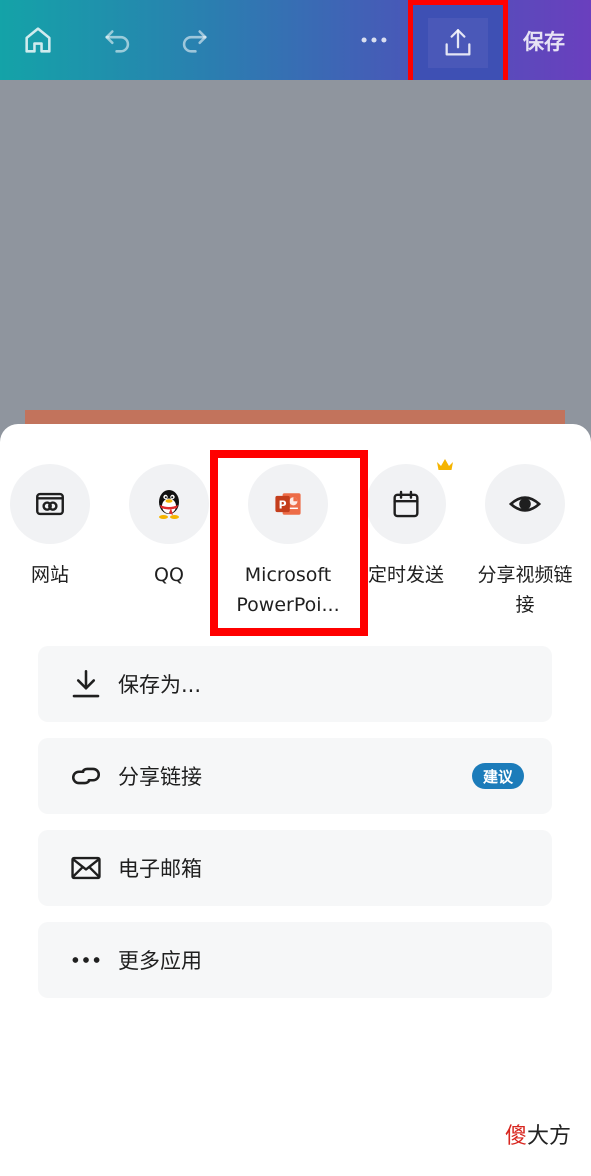  What do you see at coordinates (86, 684) in the screenshot?
I see `download-icon` at bounding box center [86, 684].